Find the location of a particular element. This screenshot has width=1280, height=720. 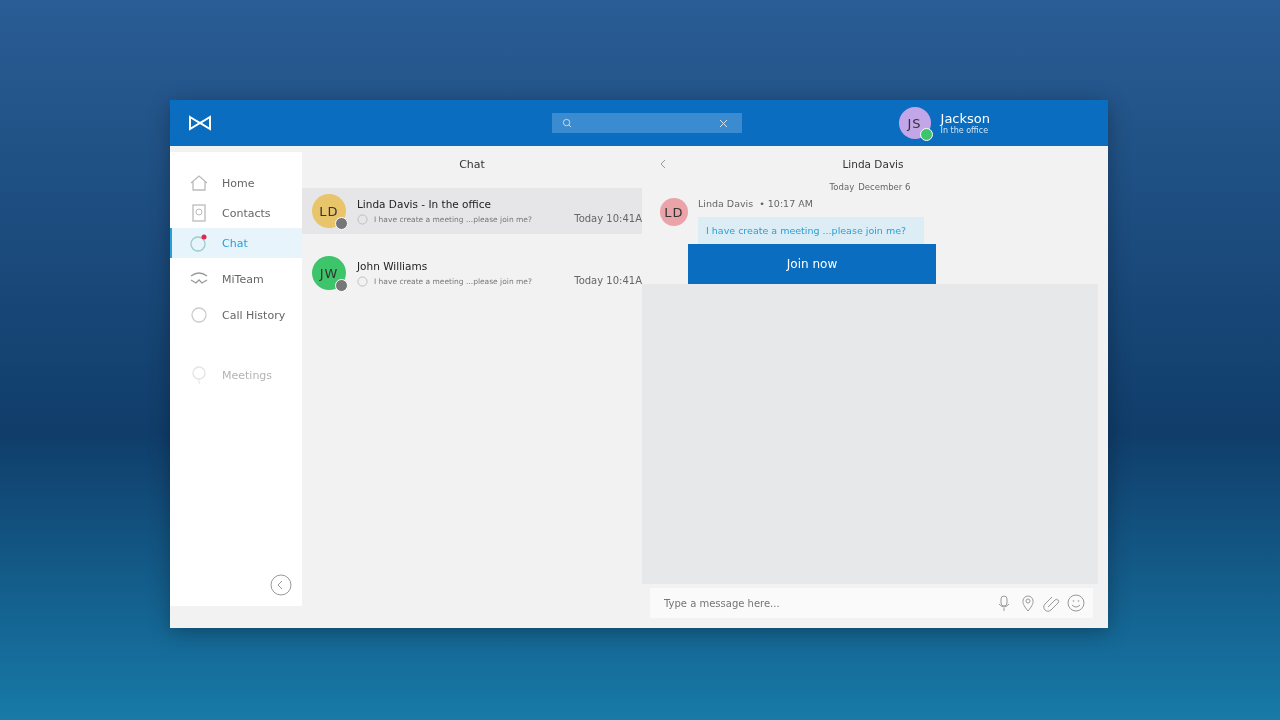

location-pin-icon is located at coordinates (1028, 603).